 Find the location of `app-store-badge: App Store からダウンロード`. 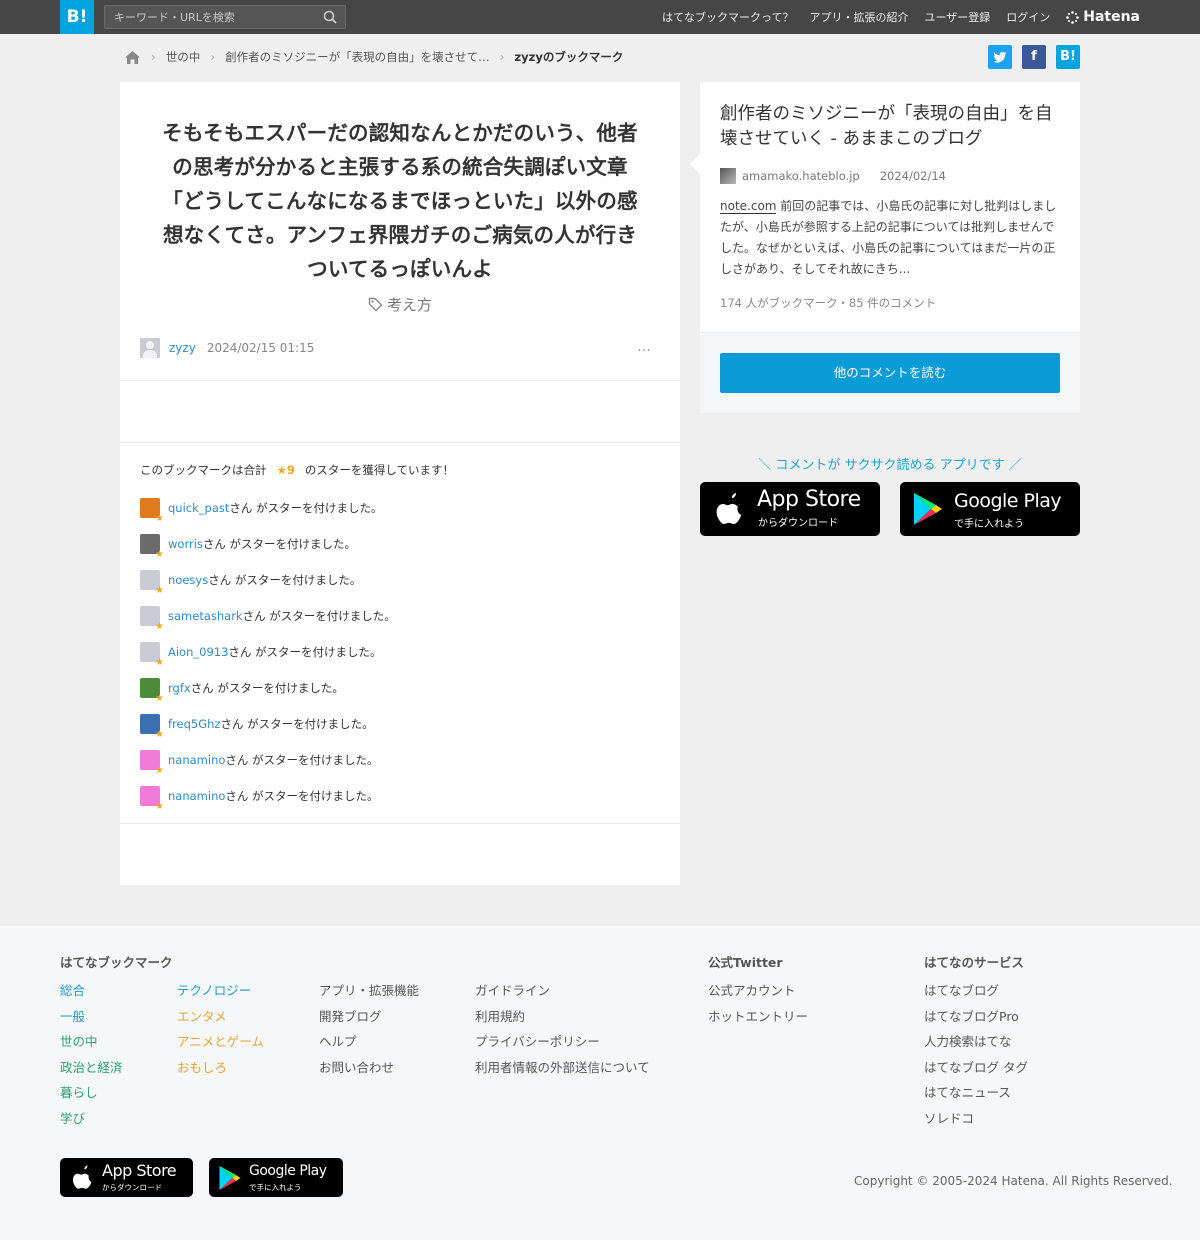

app-store-badge: App Store からダウンロード is located at coordinates (790, 509).